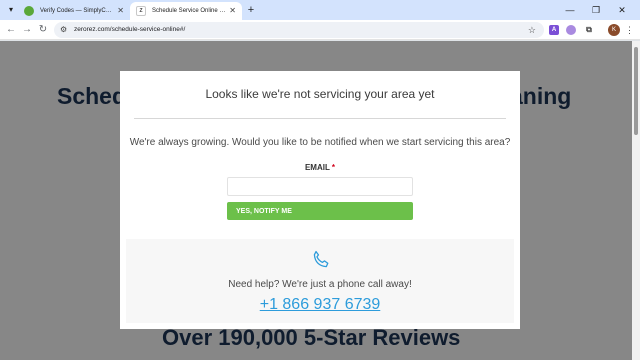  What do you see at coordinates (27, 30) in the screenshot?
I see `forward-icon: →` at bounding box center [27, 30].